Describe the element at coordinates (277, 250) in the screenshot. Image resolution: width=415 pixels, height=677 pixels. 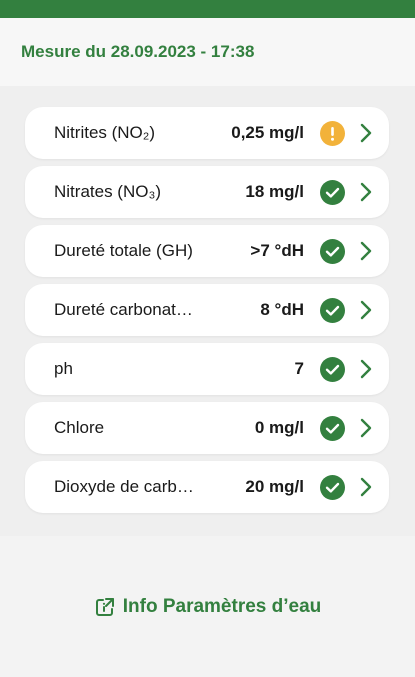
I see `parameter-value: >7 °dH` at that location.